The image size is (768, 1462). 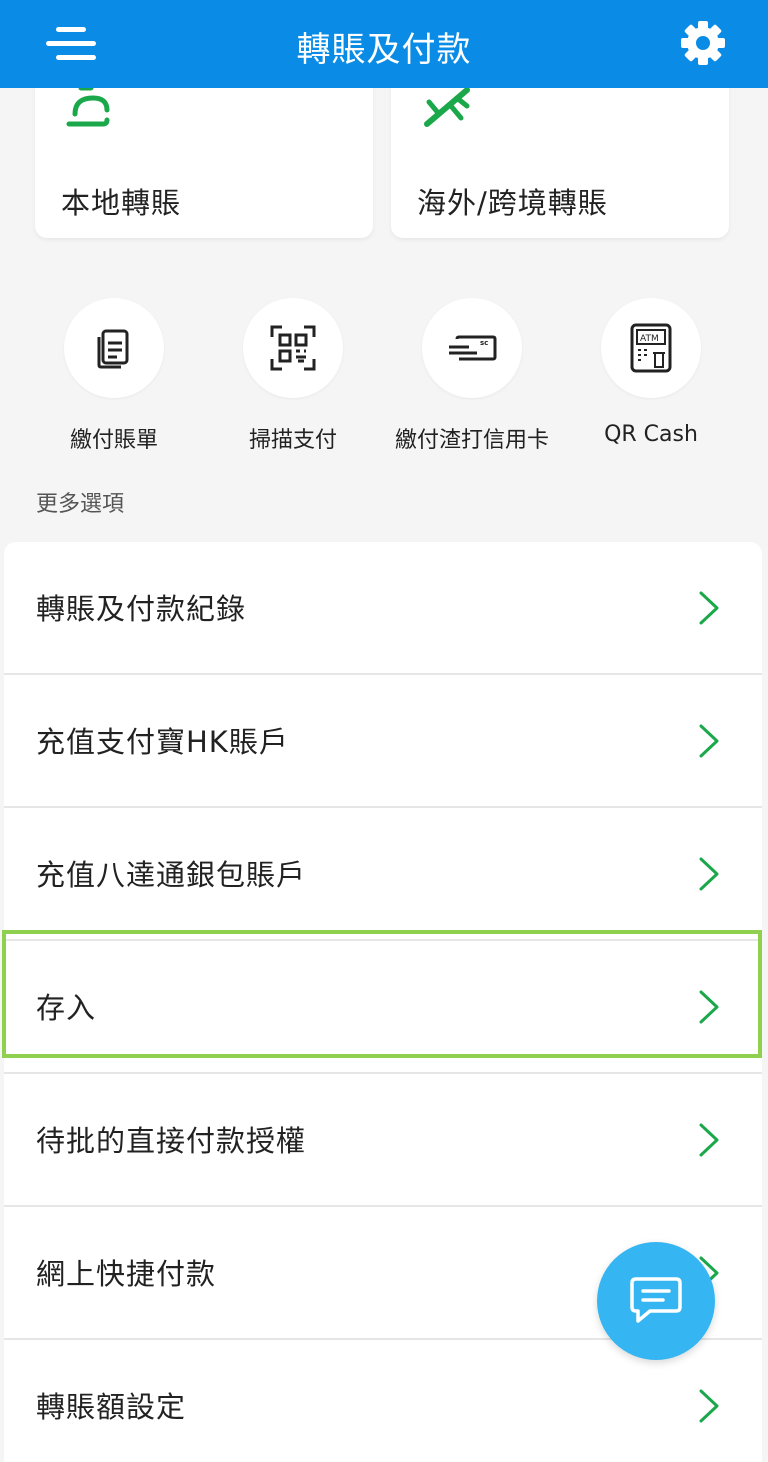 What do you see at coordinates (649, 339) in the screenshot?
I see `atm-icon-text: ATM` at bounding box center [649, 339].